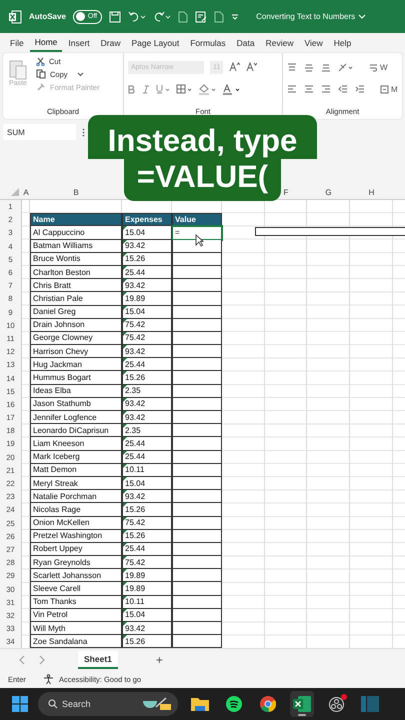 The width and height of the screenshot is (405, 720). What do you see at coordinates (394, 89) in the screenshot?
I see `merge-label: M` at bounding box center [394, 89].